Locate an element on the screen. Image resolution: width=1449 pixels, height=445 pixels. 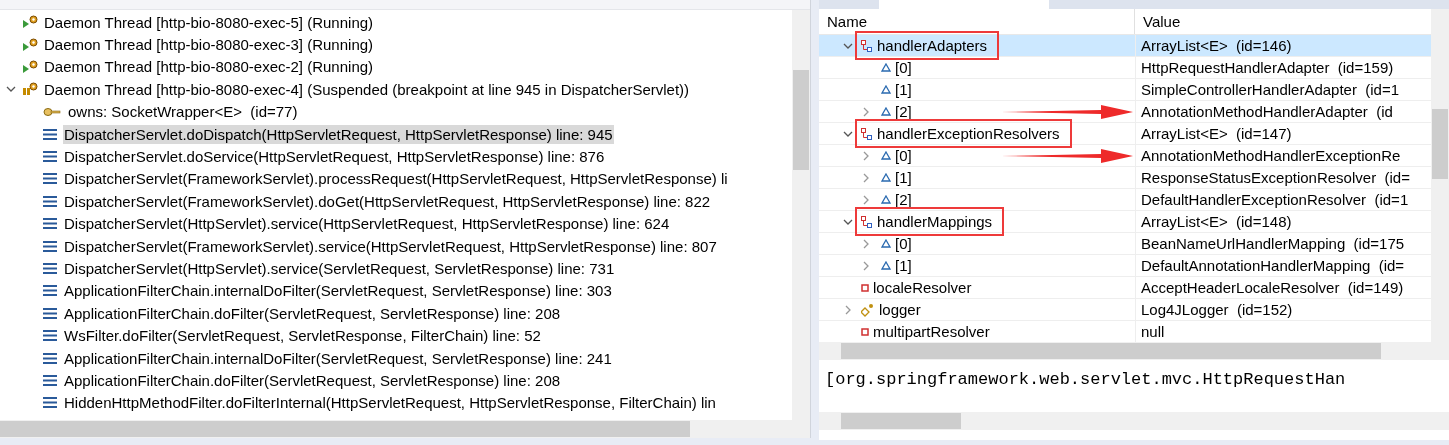
variable-row: logger Log4JLogger (id=152) is located at coordinates (1125, 310).